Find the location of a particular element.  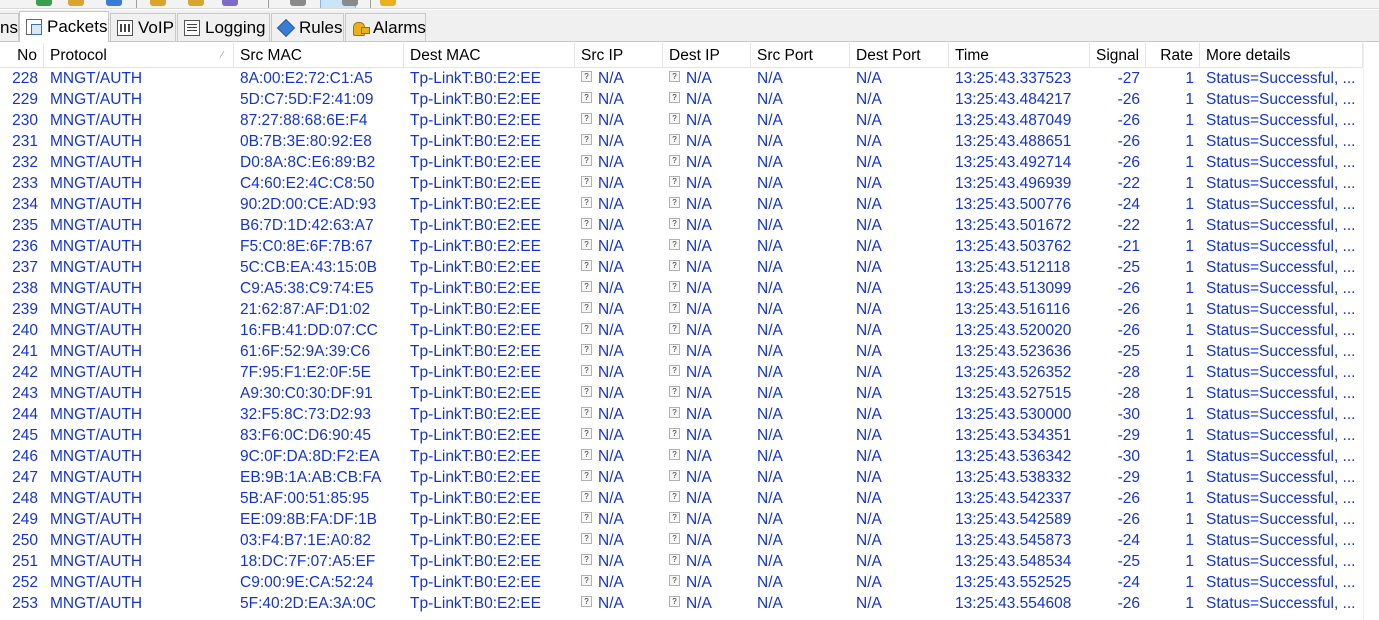

play-icon is located at coordinates (44, 3).